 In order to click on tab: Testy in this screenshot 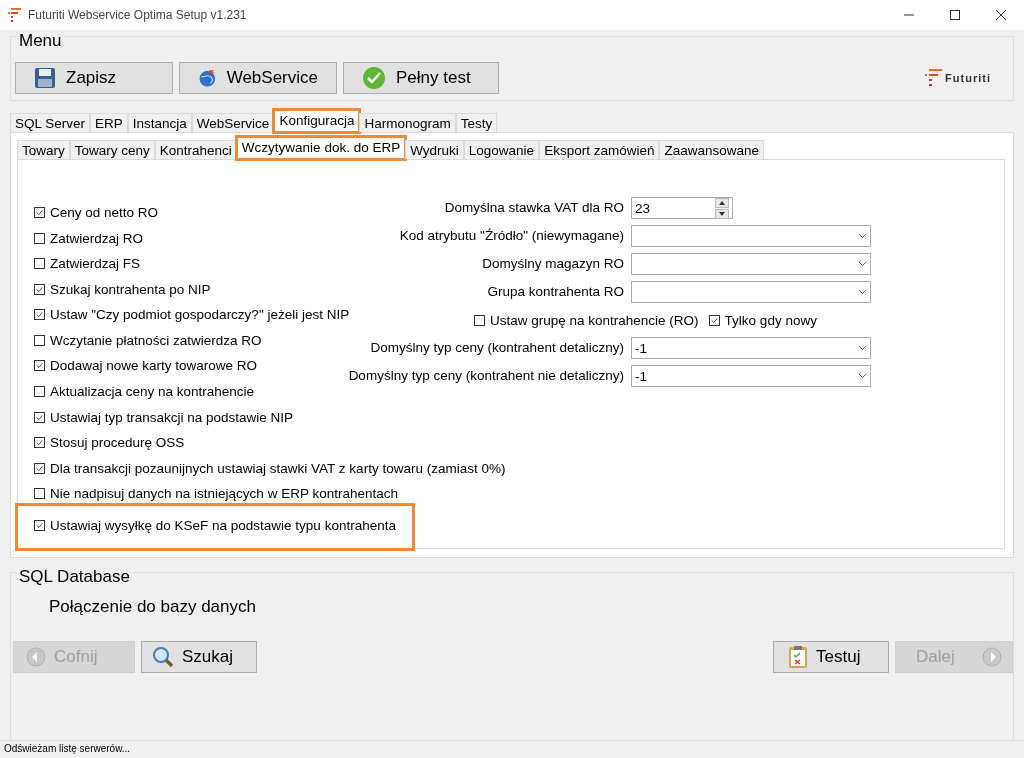, I will do `click(476, 122)`.